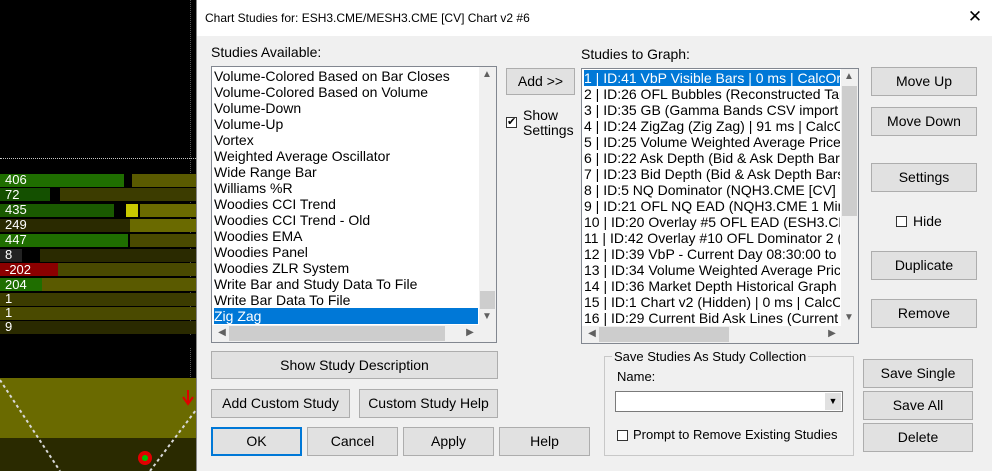 This screenshot has width=992, height=471. I want to click on available-study-item: Write Bar and Study Data To File, so click(346, 284).